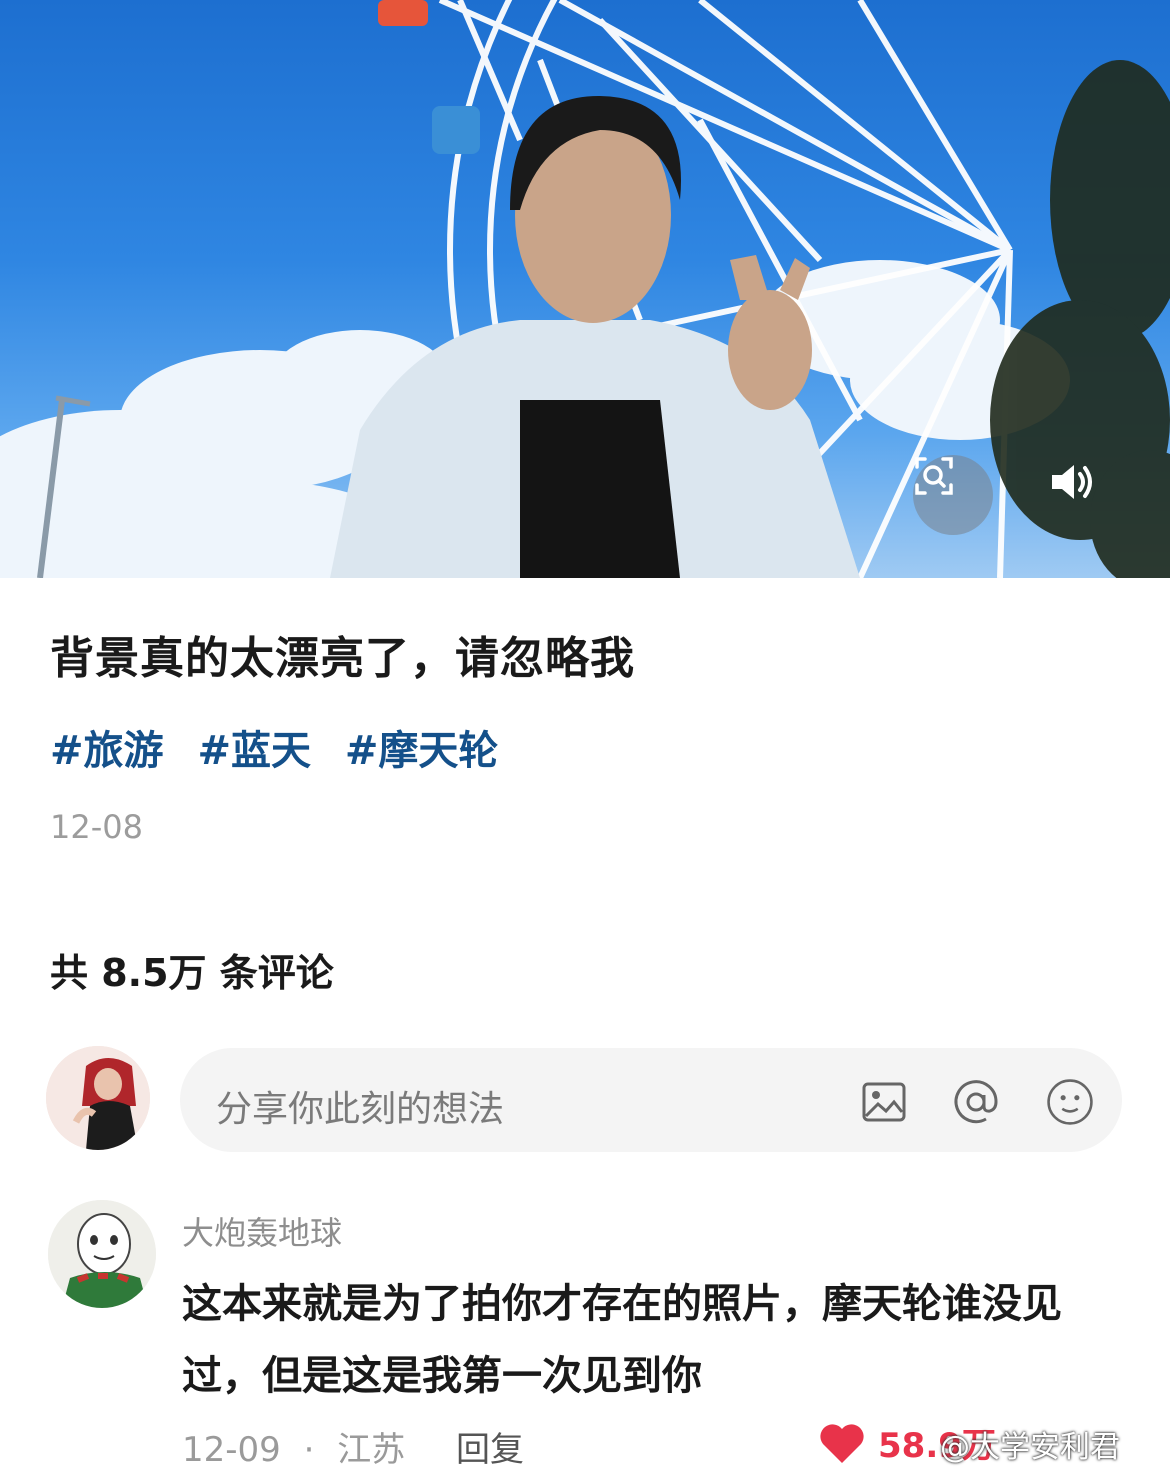  Describe the element at coordinates (651, 1100) in the screenshot. I see `comment-input: 分享你此刻的想法` at that location.